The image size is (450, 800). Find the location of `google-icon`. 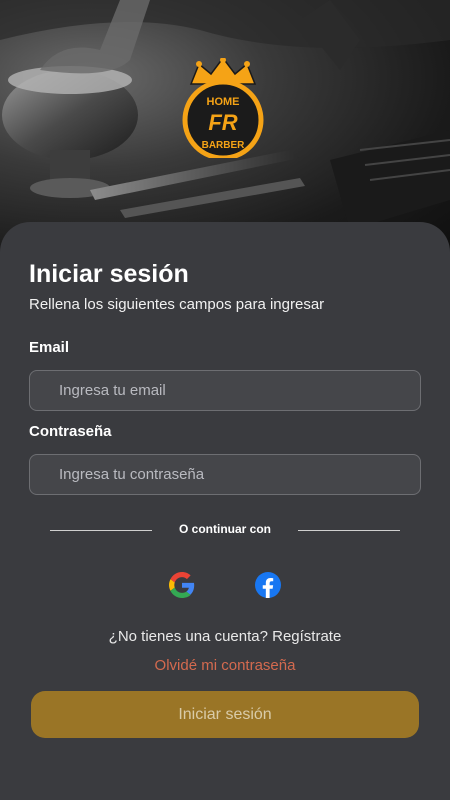

google-icon is located at coordinates (182, 585).